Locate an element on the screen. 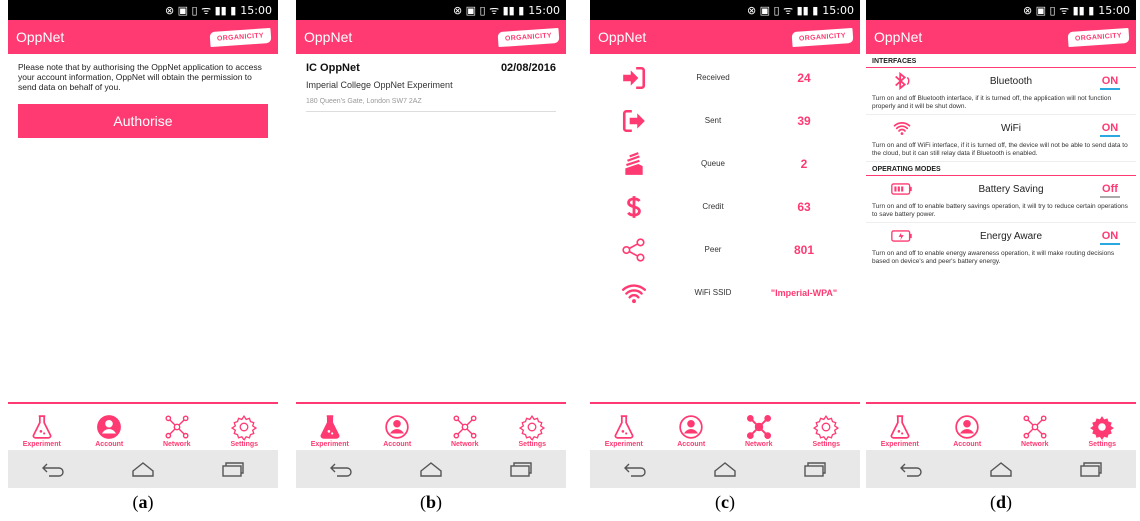  stat-label: Received is located at coordinates (713, 77).